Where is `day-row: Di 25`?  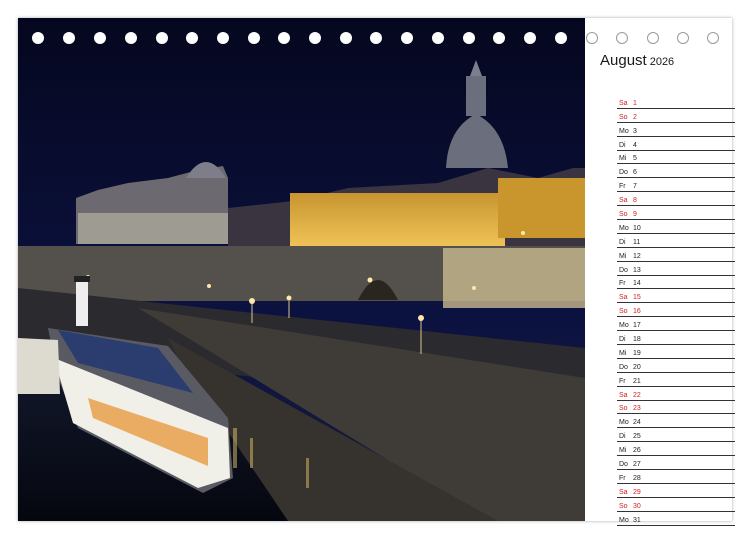
day-row: Di 25 is located at coordinates (676, 435).